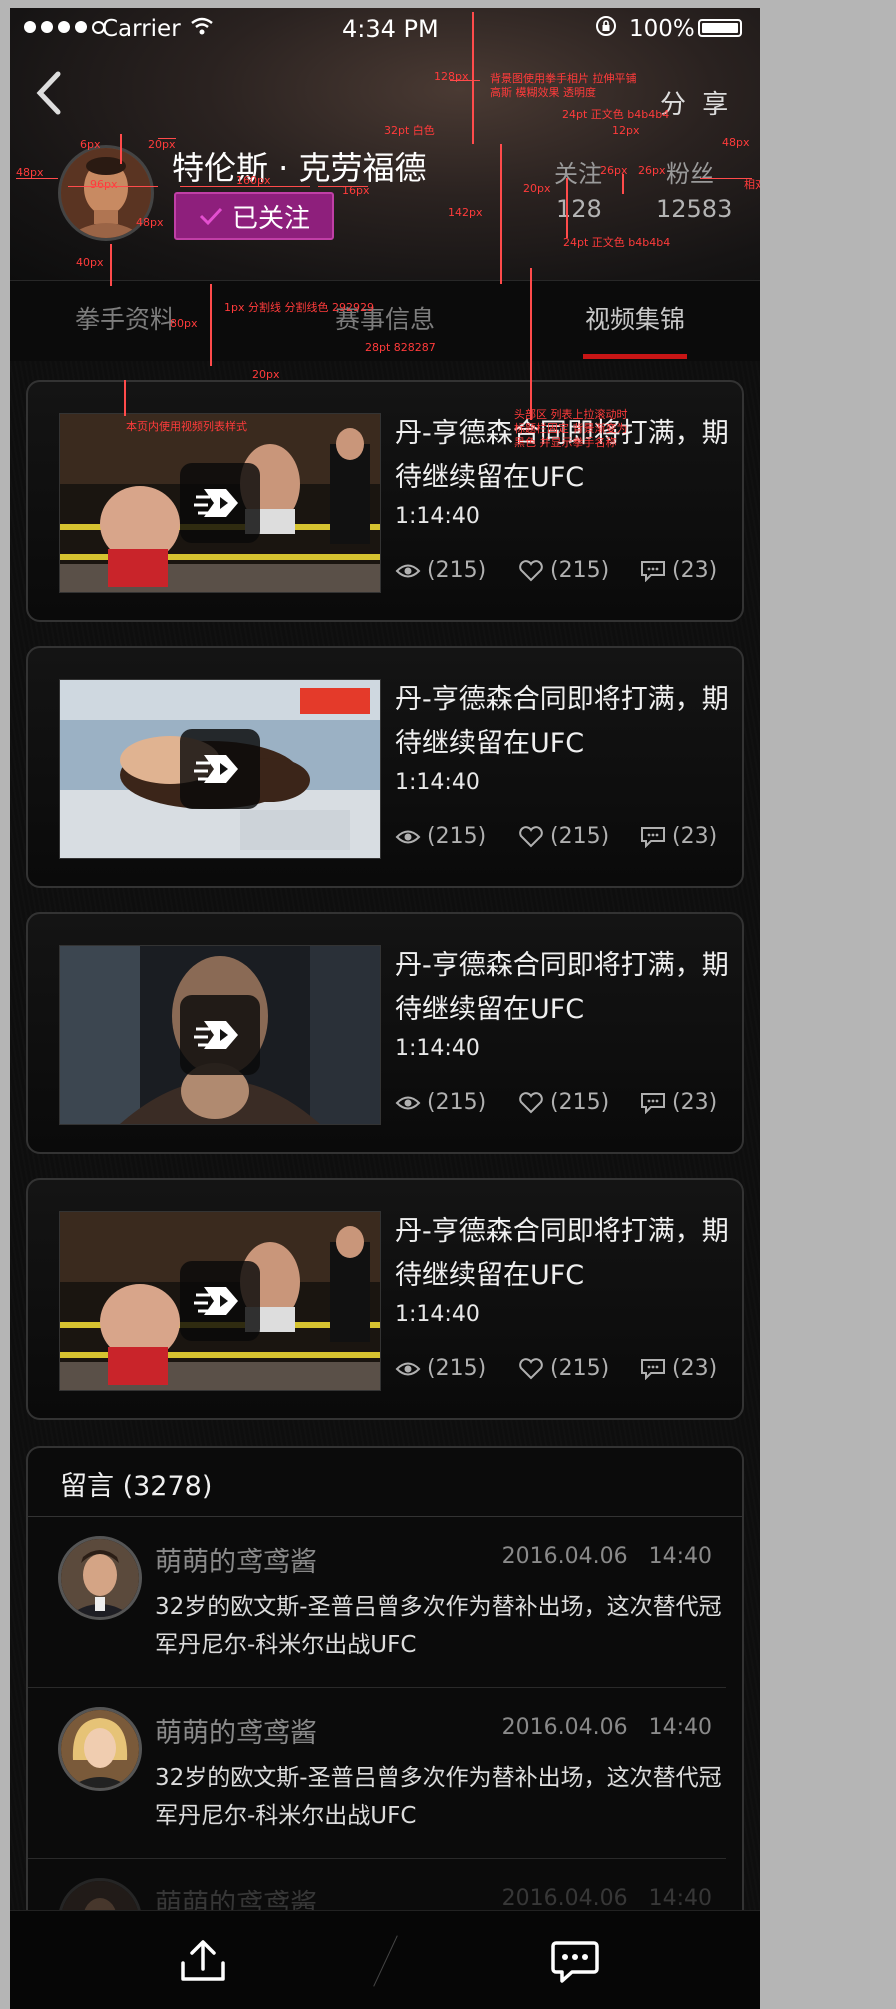 The image size is (896, 2009). Describe the element at coordinates (203, 1964) in the screenshot. I see `share-upload-button` at that location.